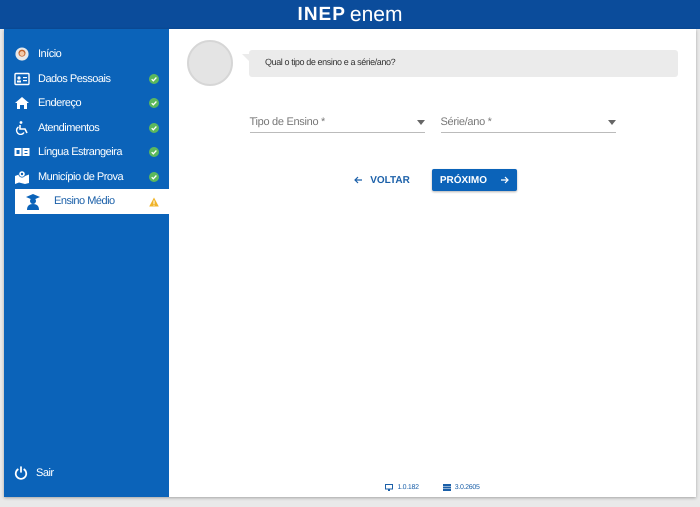  What do you see at coordinates (22, 54) in the screenshot?
I see `avatar-icon` at bounding box center [22, 54].